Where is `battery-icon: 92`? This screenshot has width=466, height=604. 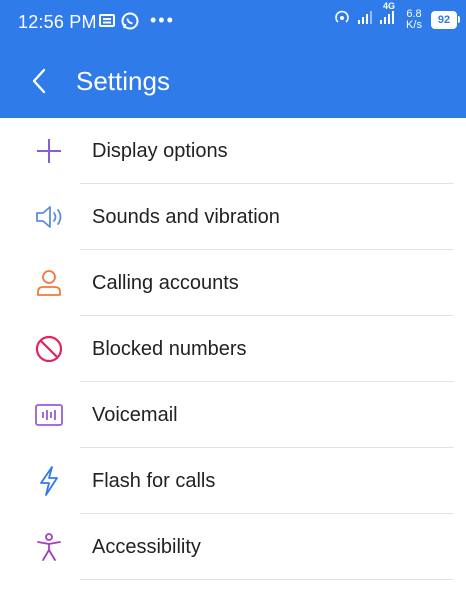 battery-icon: 92 is located at coordinates (445, 19).